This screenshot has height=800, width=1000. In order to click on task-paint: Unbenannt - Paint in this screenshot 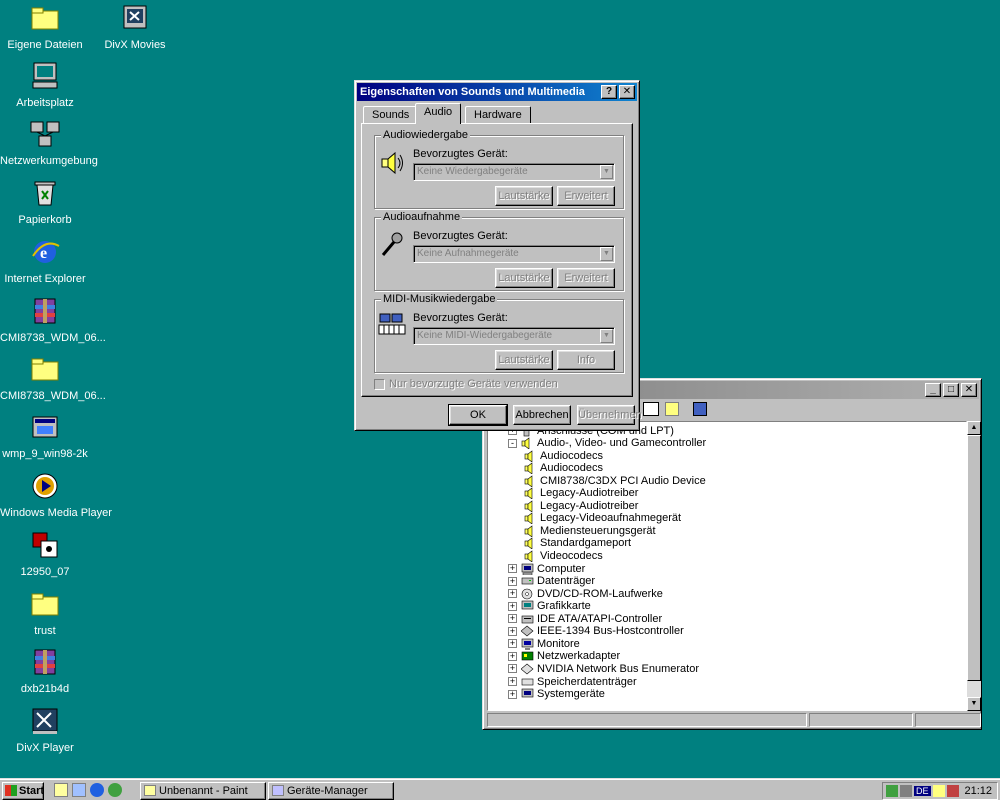, I will do `click(203, 791)`.